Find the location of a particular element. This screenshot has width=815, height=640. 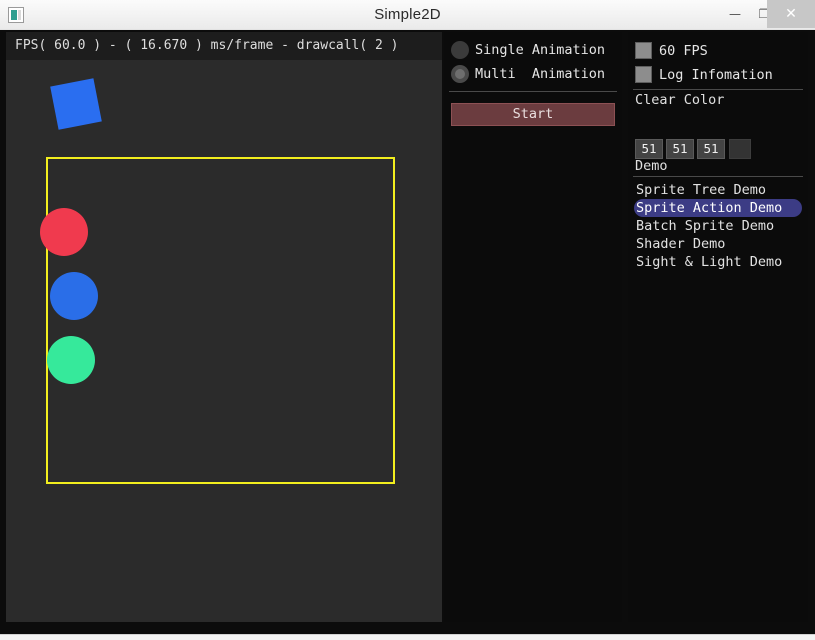

demo-item-sight-light: Sight & Light Demo is located at coordinates (718, 262).